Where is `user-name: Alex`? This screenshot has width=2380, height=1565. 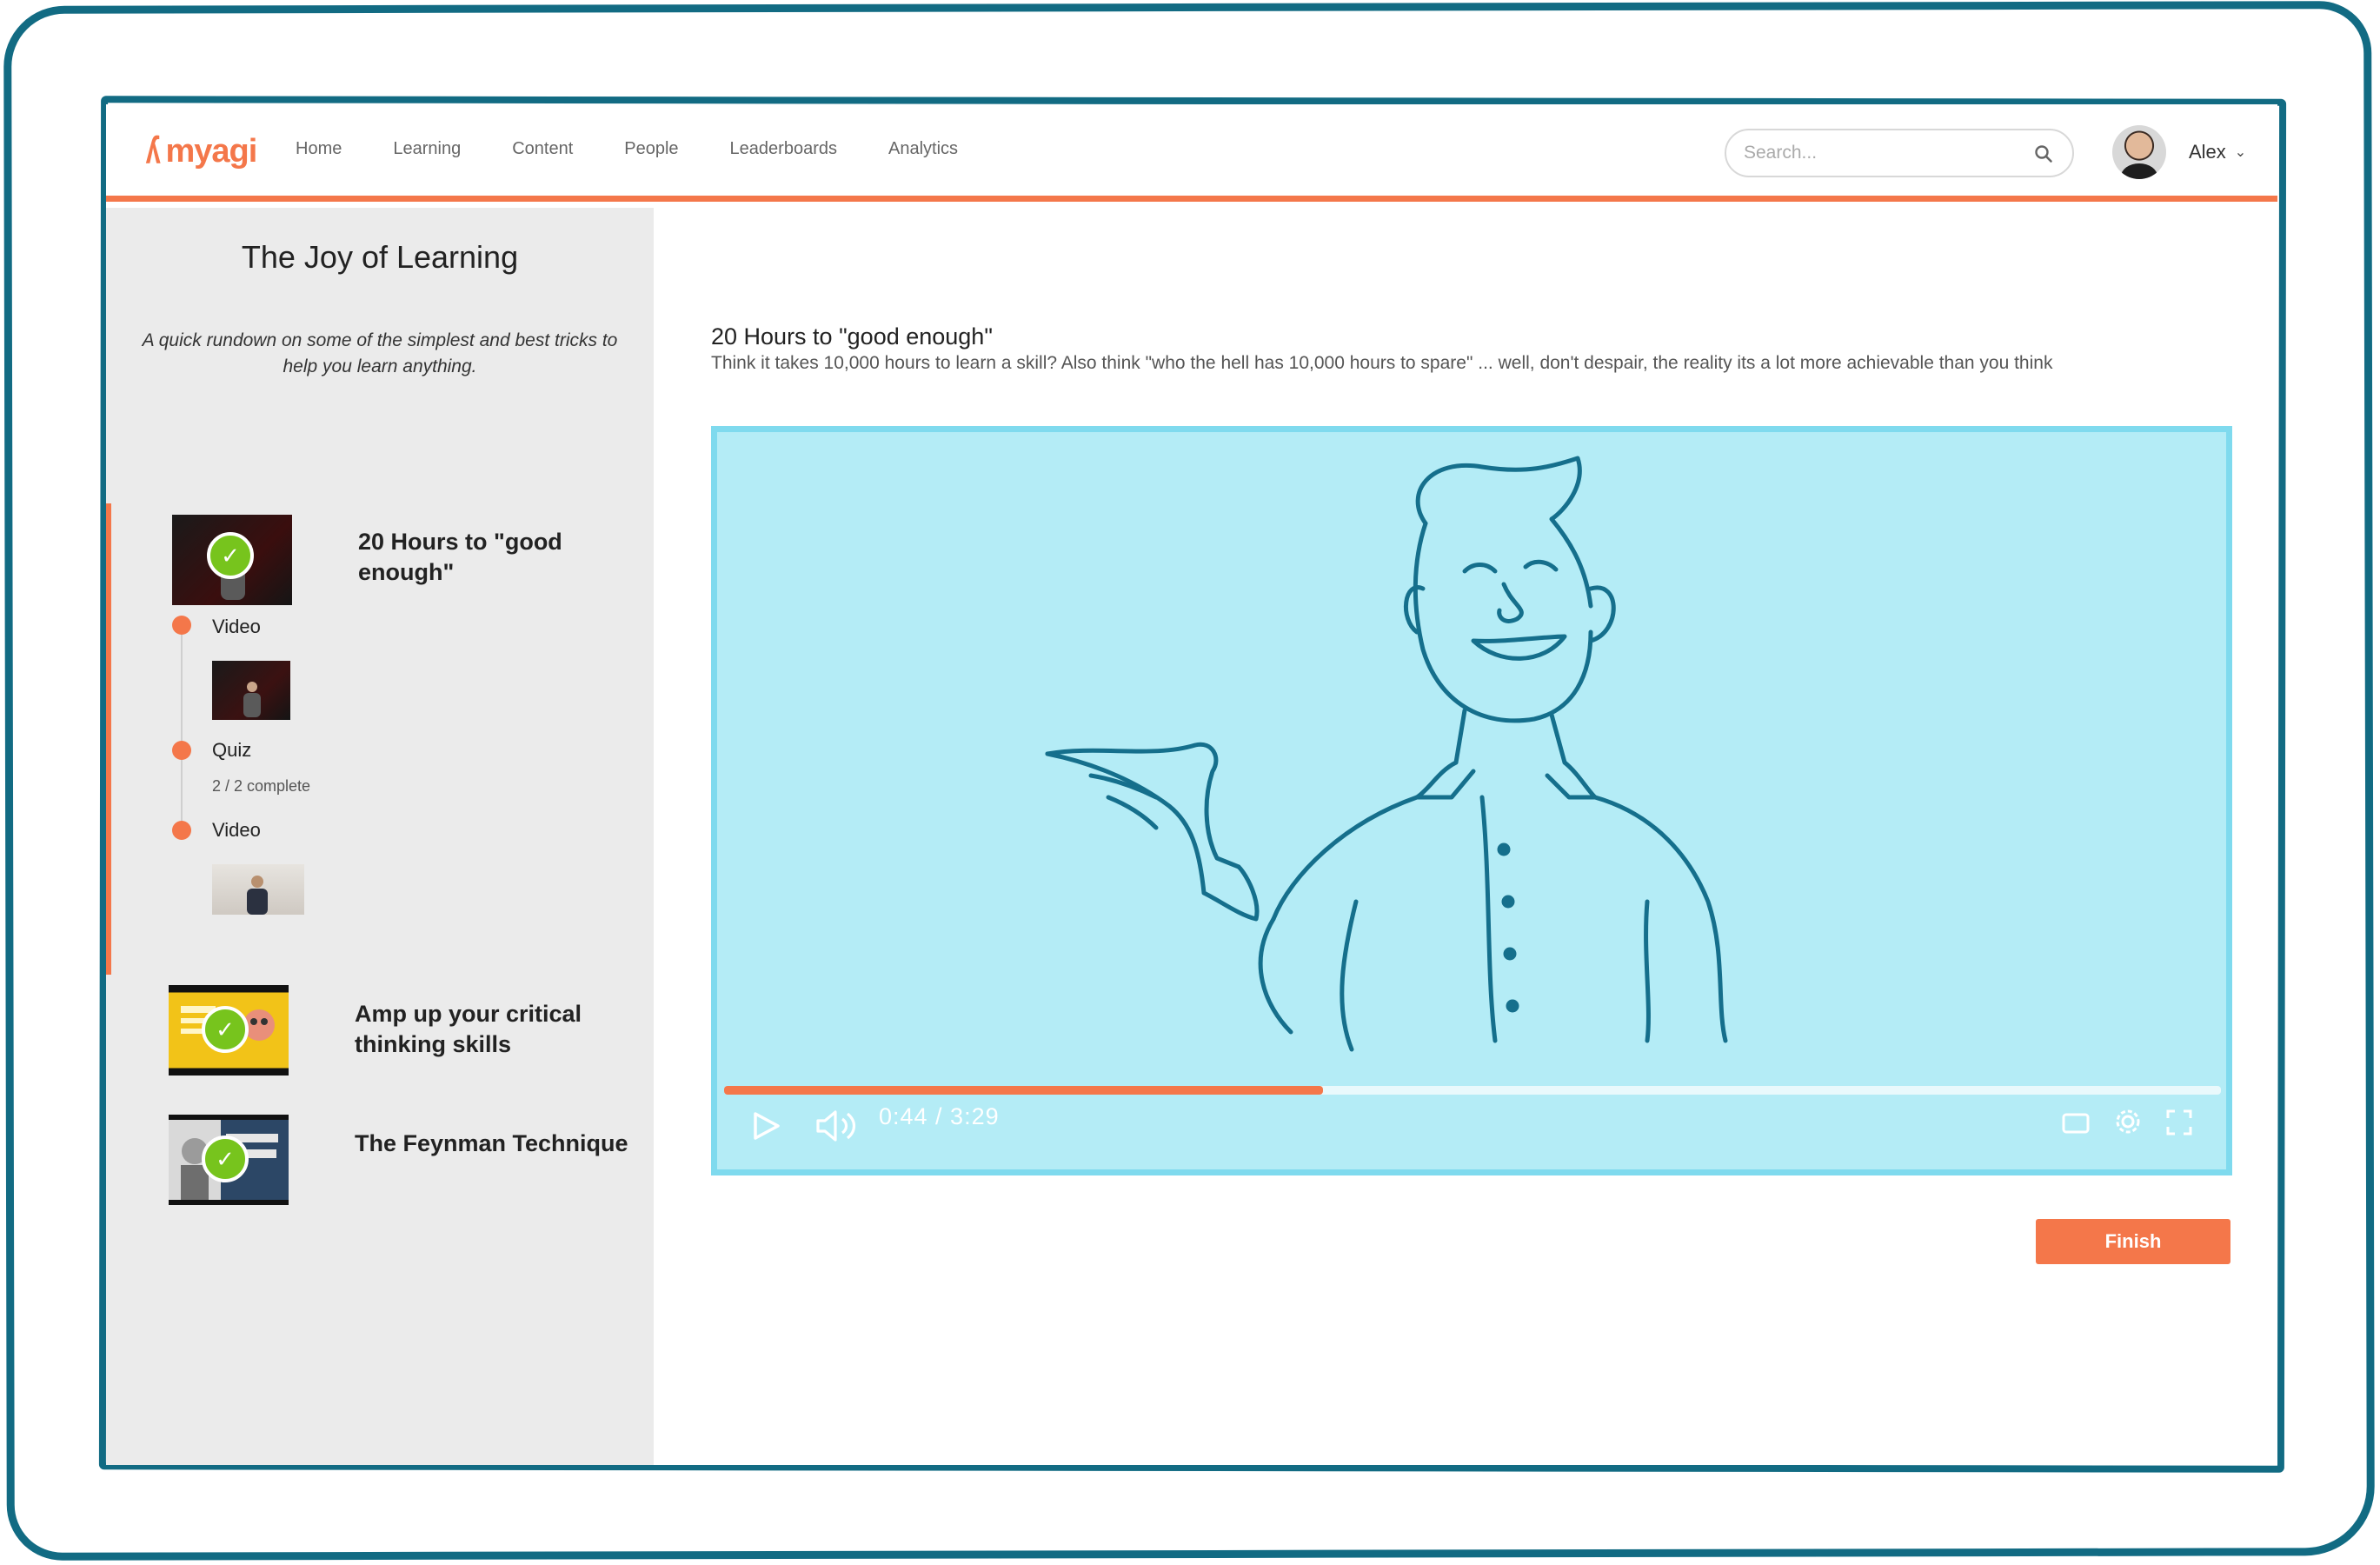
user-name: Alex is located at coordinates (2207, 152).